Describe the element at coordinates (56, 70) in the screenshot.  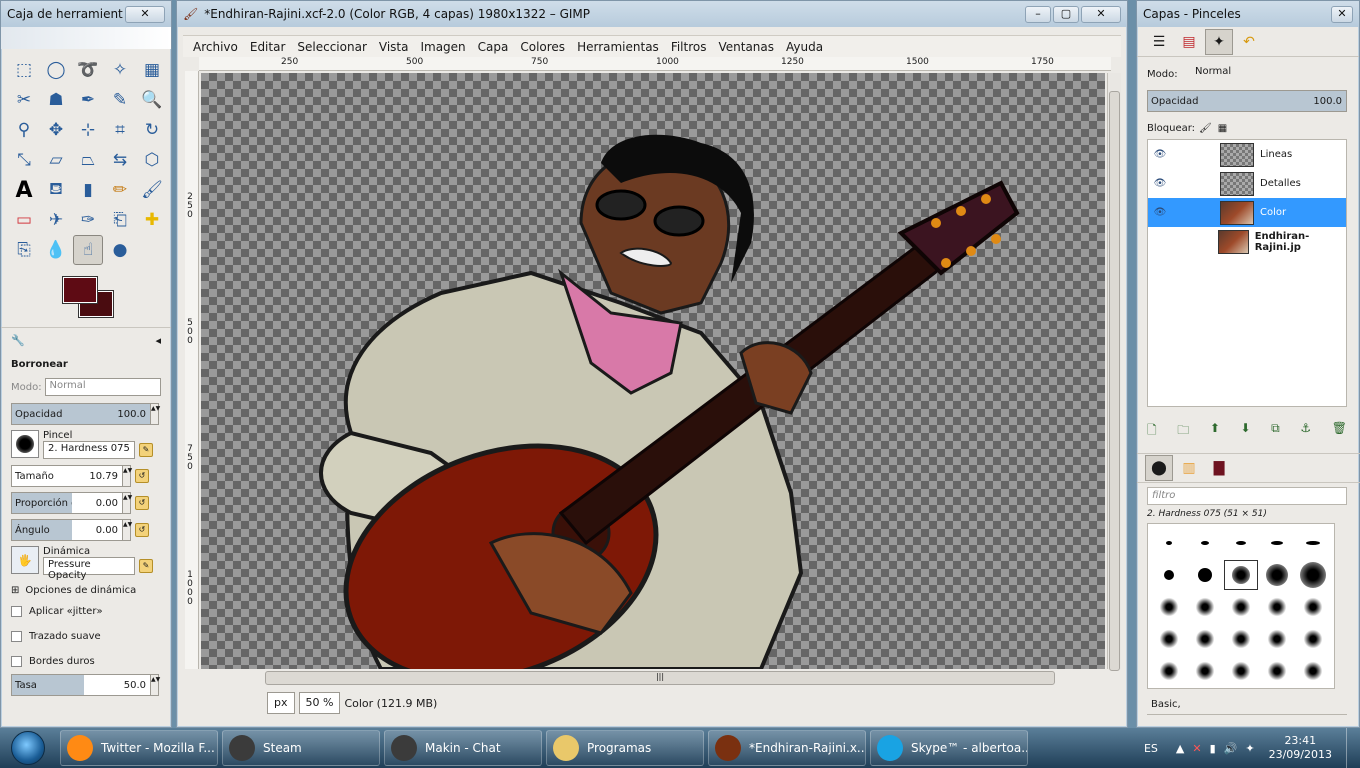
I see `ellipse-select-icon: ◯` at that location.